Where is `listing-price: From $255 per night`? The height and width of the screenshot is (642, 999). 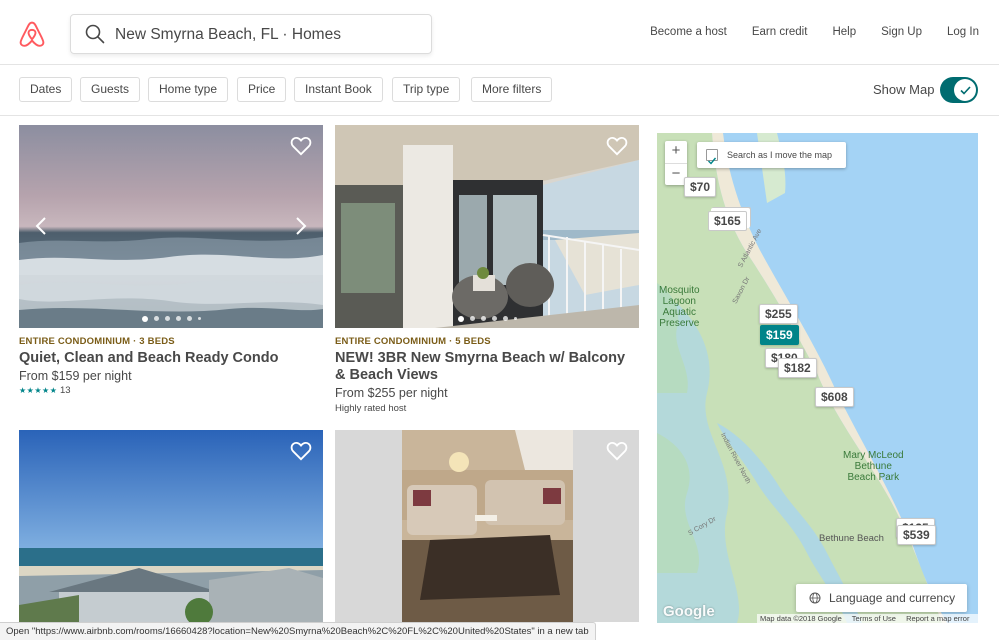
listing-price: From $255 per night is located at coordinates (391, 393).